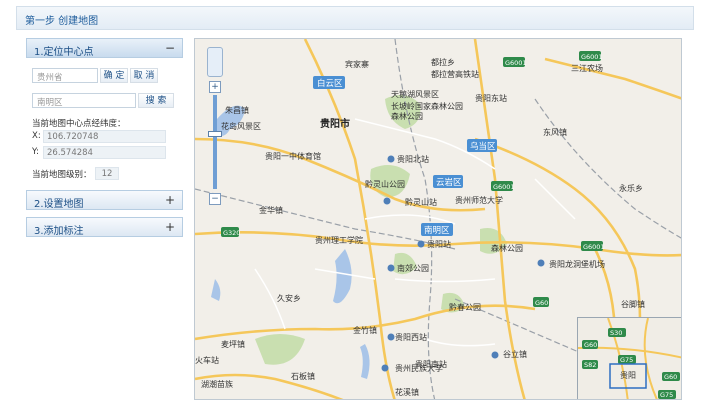 This screenshot has width=704, height=400. I want to click on map-label: 贵阳西站, so click(411, 337).